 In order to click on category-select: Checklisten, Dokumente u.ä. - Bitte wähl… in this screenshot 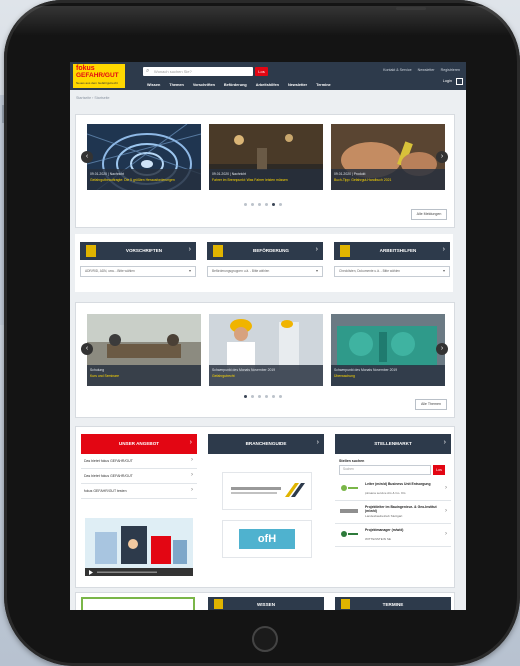, I will do `click(392, 271)`.